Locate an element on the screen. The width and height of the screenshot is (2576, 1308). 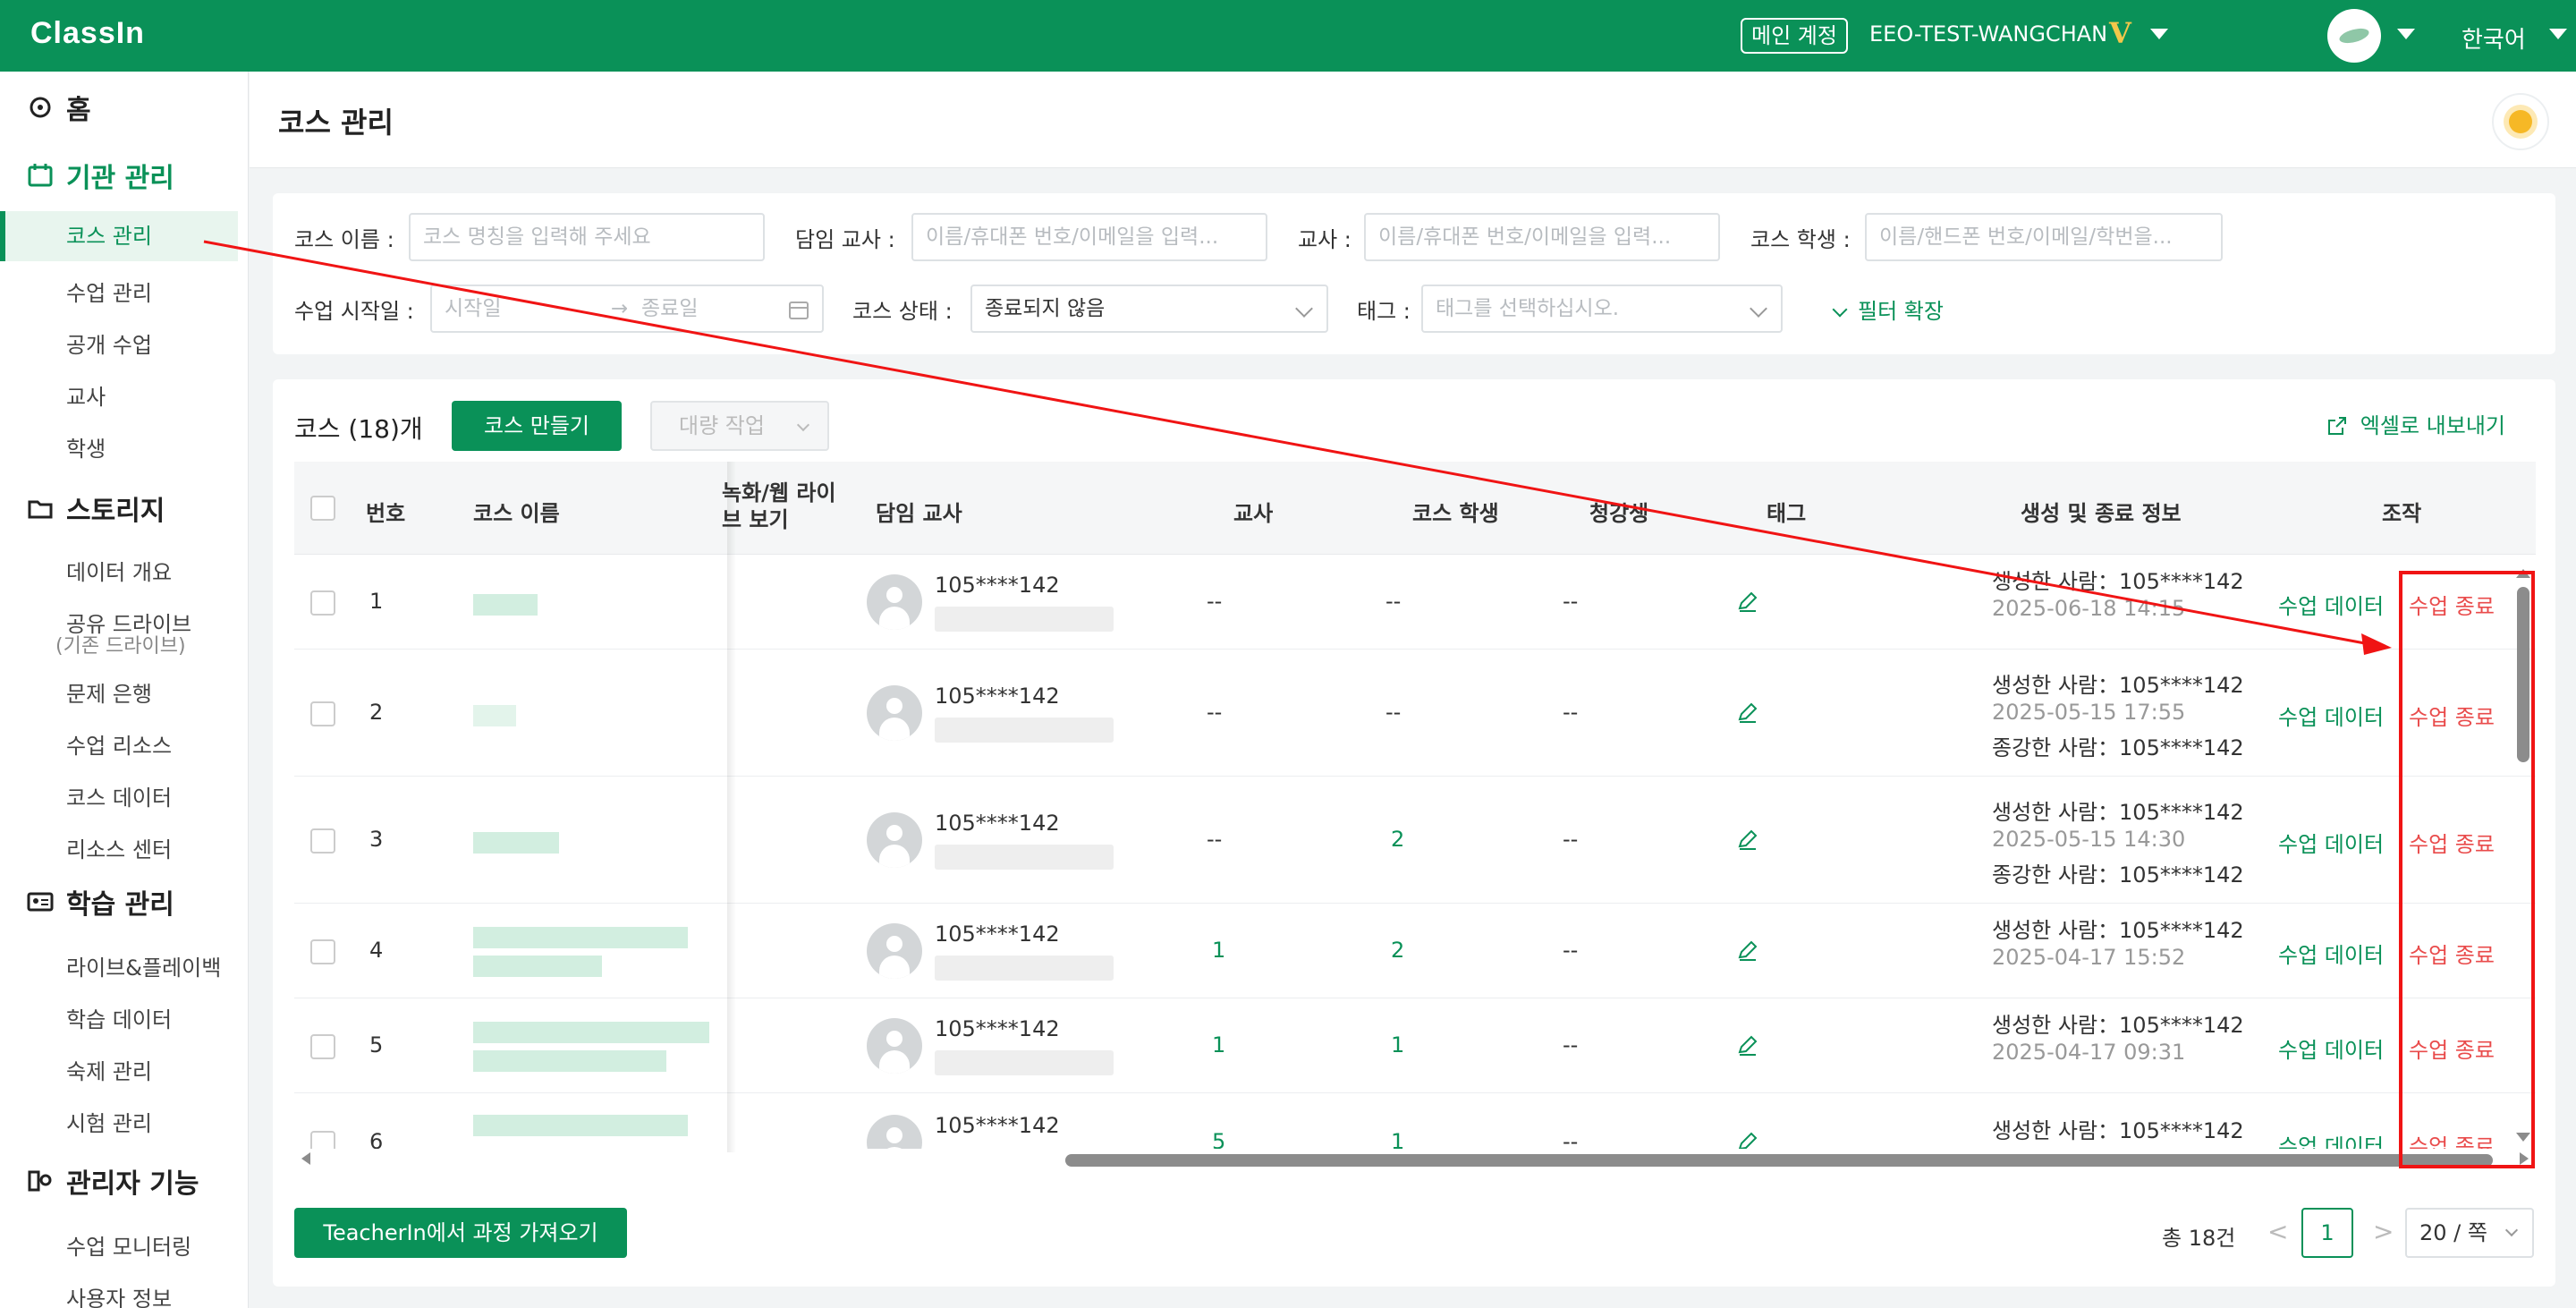
sidebar-item-exams: 시험 관리 is located at coordinates (109, 1121).